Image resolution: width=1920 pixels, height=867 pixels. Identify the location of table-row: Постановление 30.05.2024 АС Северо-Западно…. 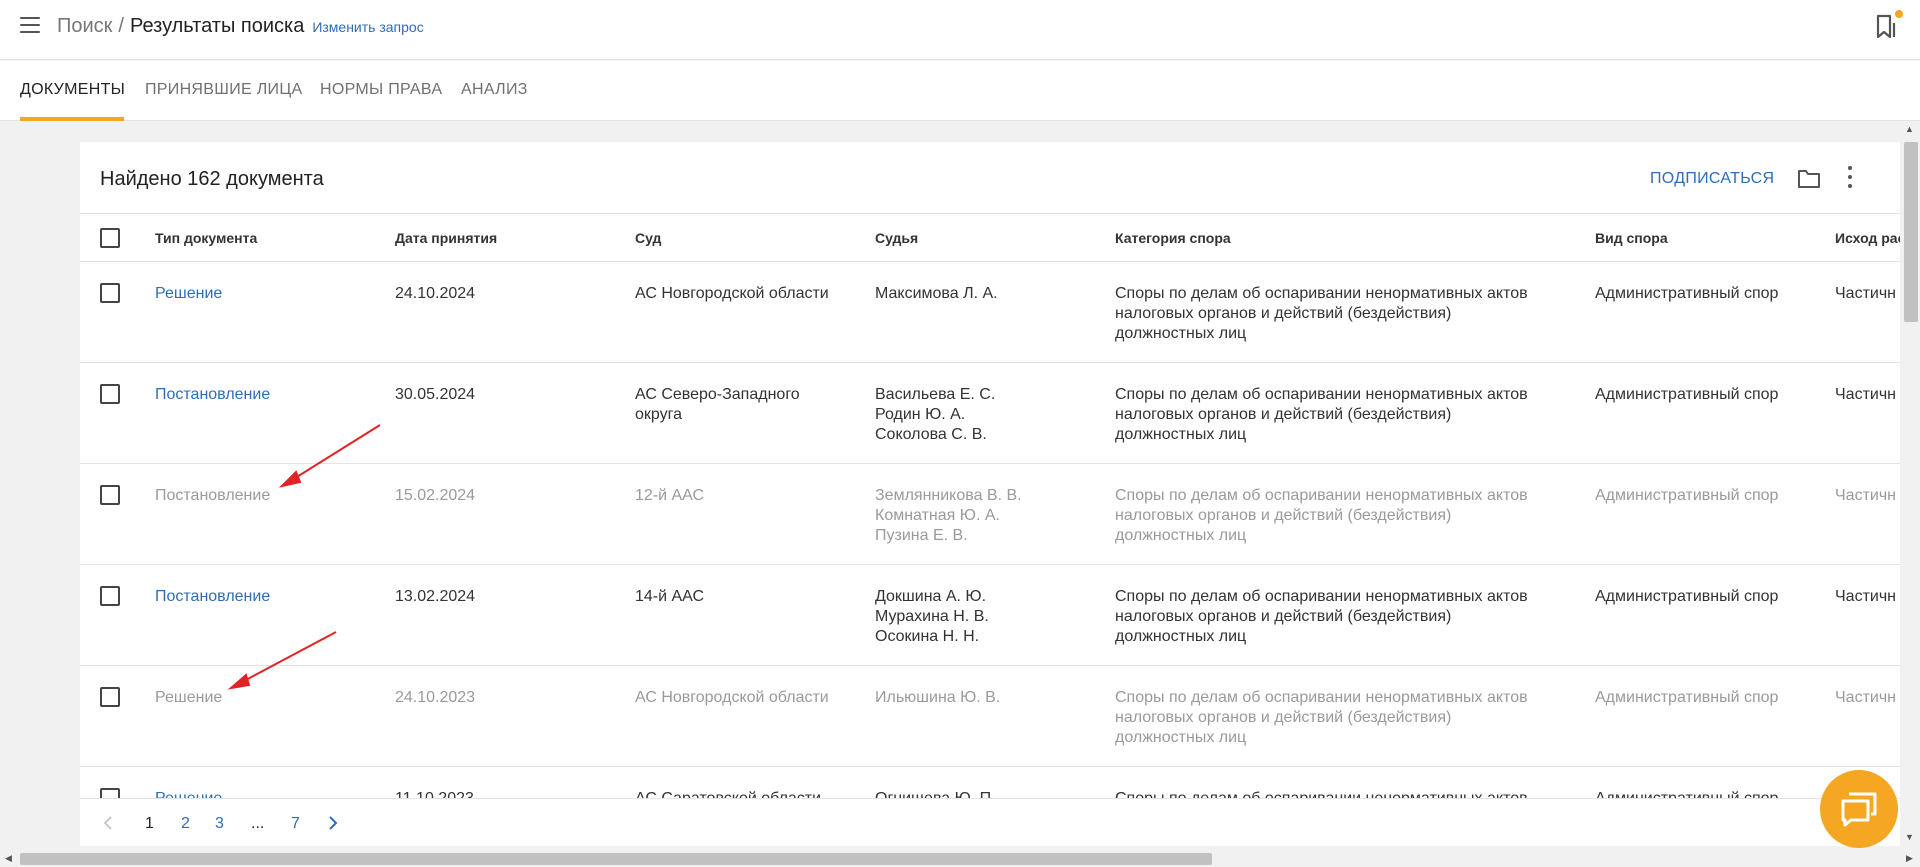
(991, 413).